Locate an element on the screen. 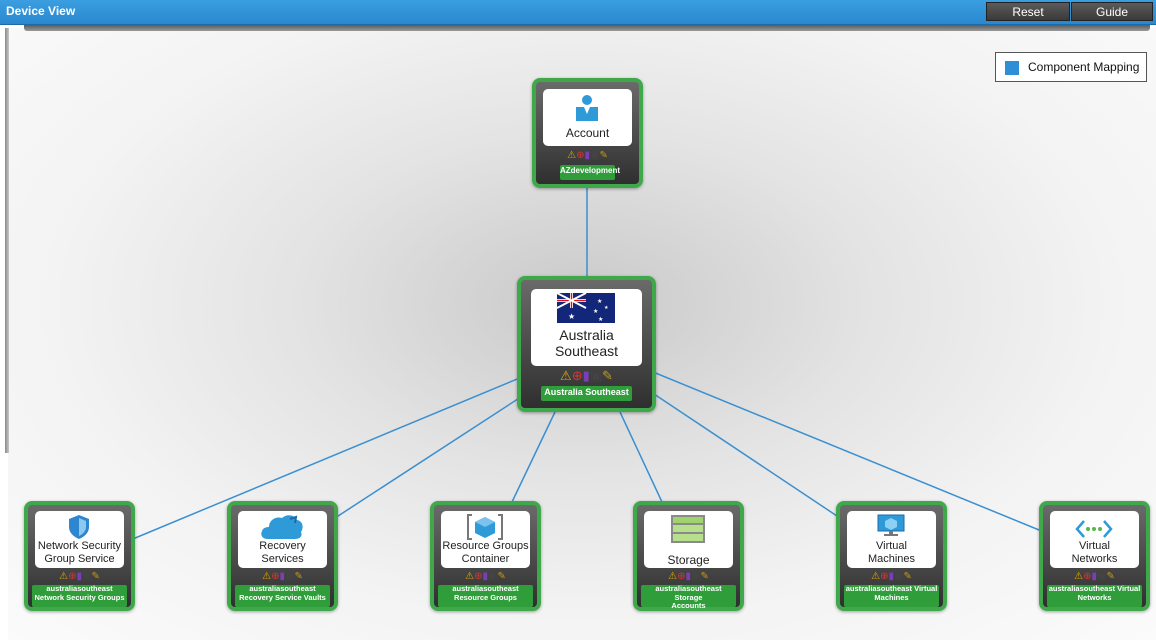  child-name-line1: australiasoutheast Storage is located at coordinates (688, 593).